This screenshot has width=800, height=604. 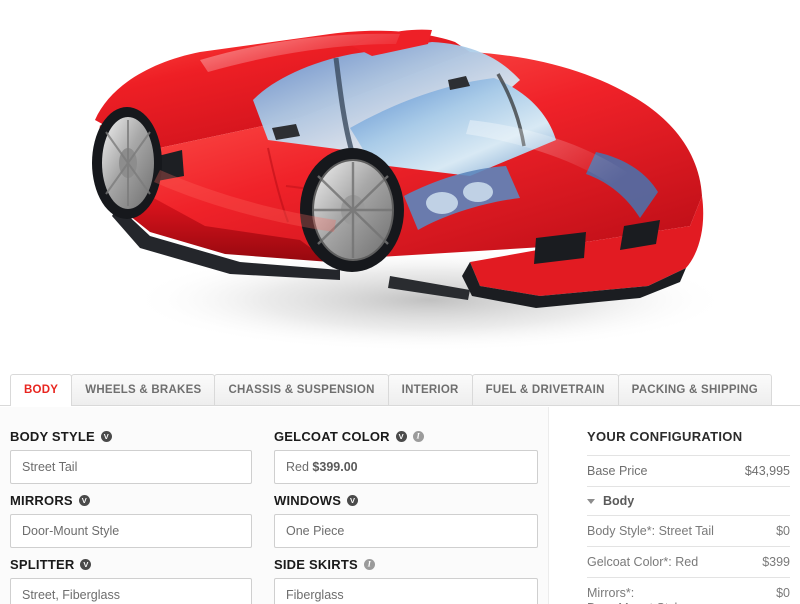 I want to click on summary-base-price-value: $43,995, so click(x=767, y=471).